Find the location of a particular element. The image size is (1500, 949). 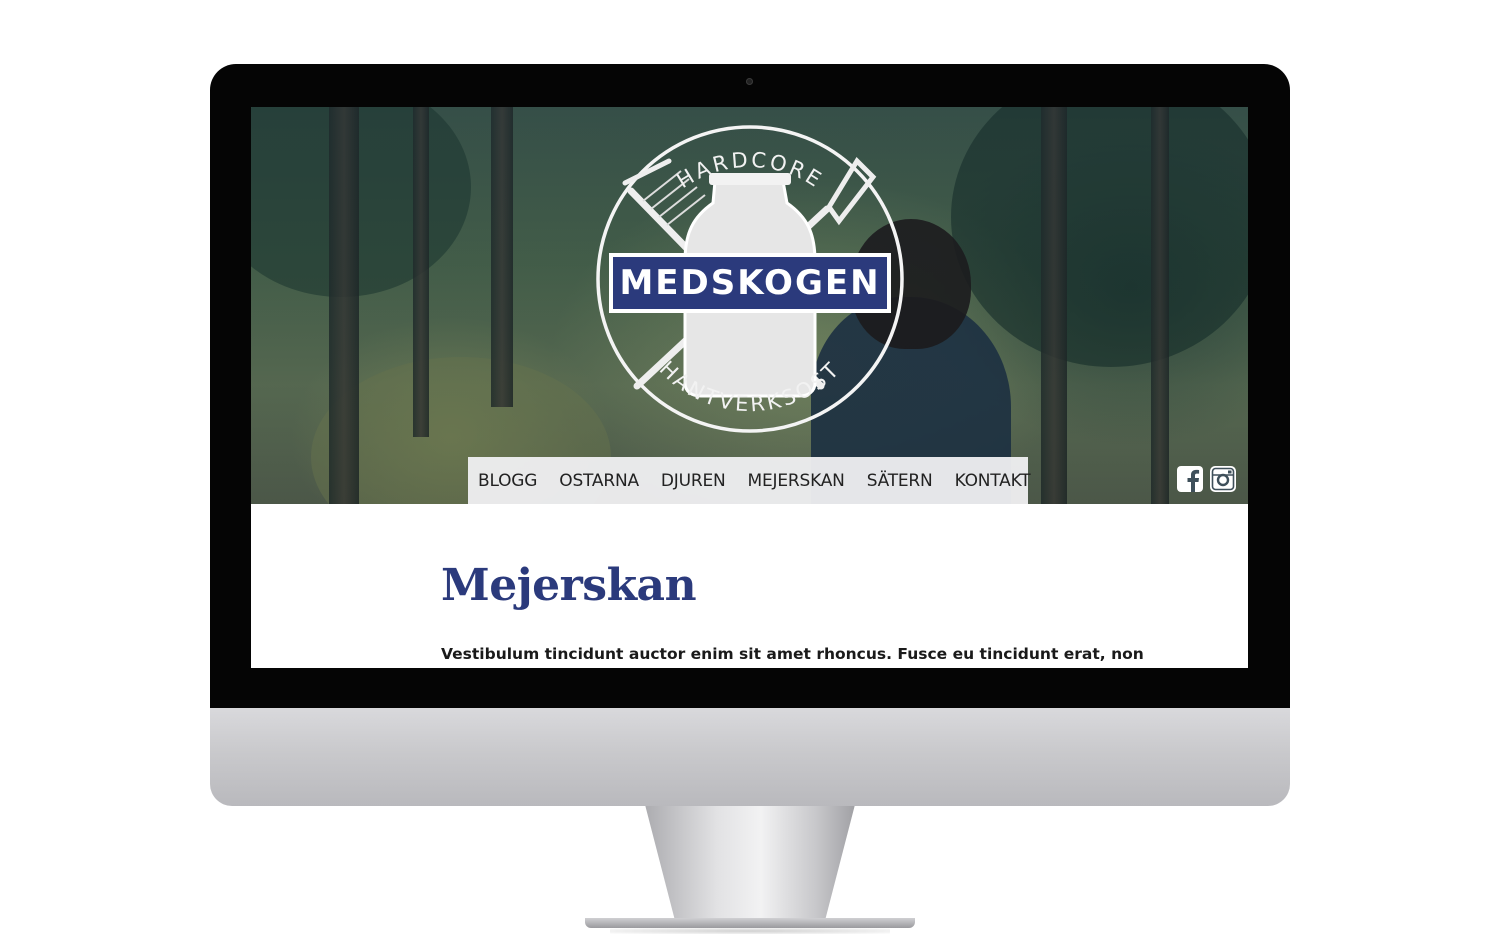

medskogen-logo: MEDSKOGEN HARDCORE HANTVERKSOST is located at coordinates (750, 279).